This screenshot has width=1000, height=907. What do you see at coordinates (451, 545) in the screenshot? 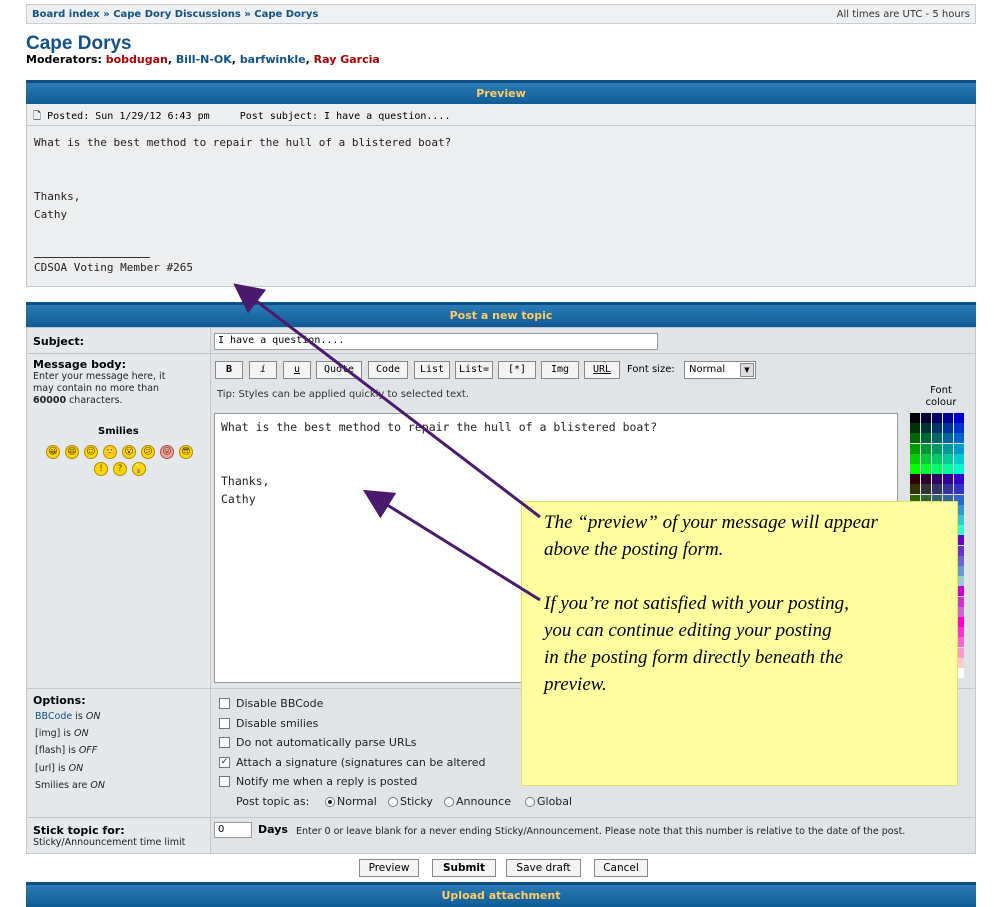
I see `arrow-to-textarea` at bounding box center [451, 545].